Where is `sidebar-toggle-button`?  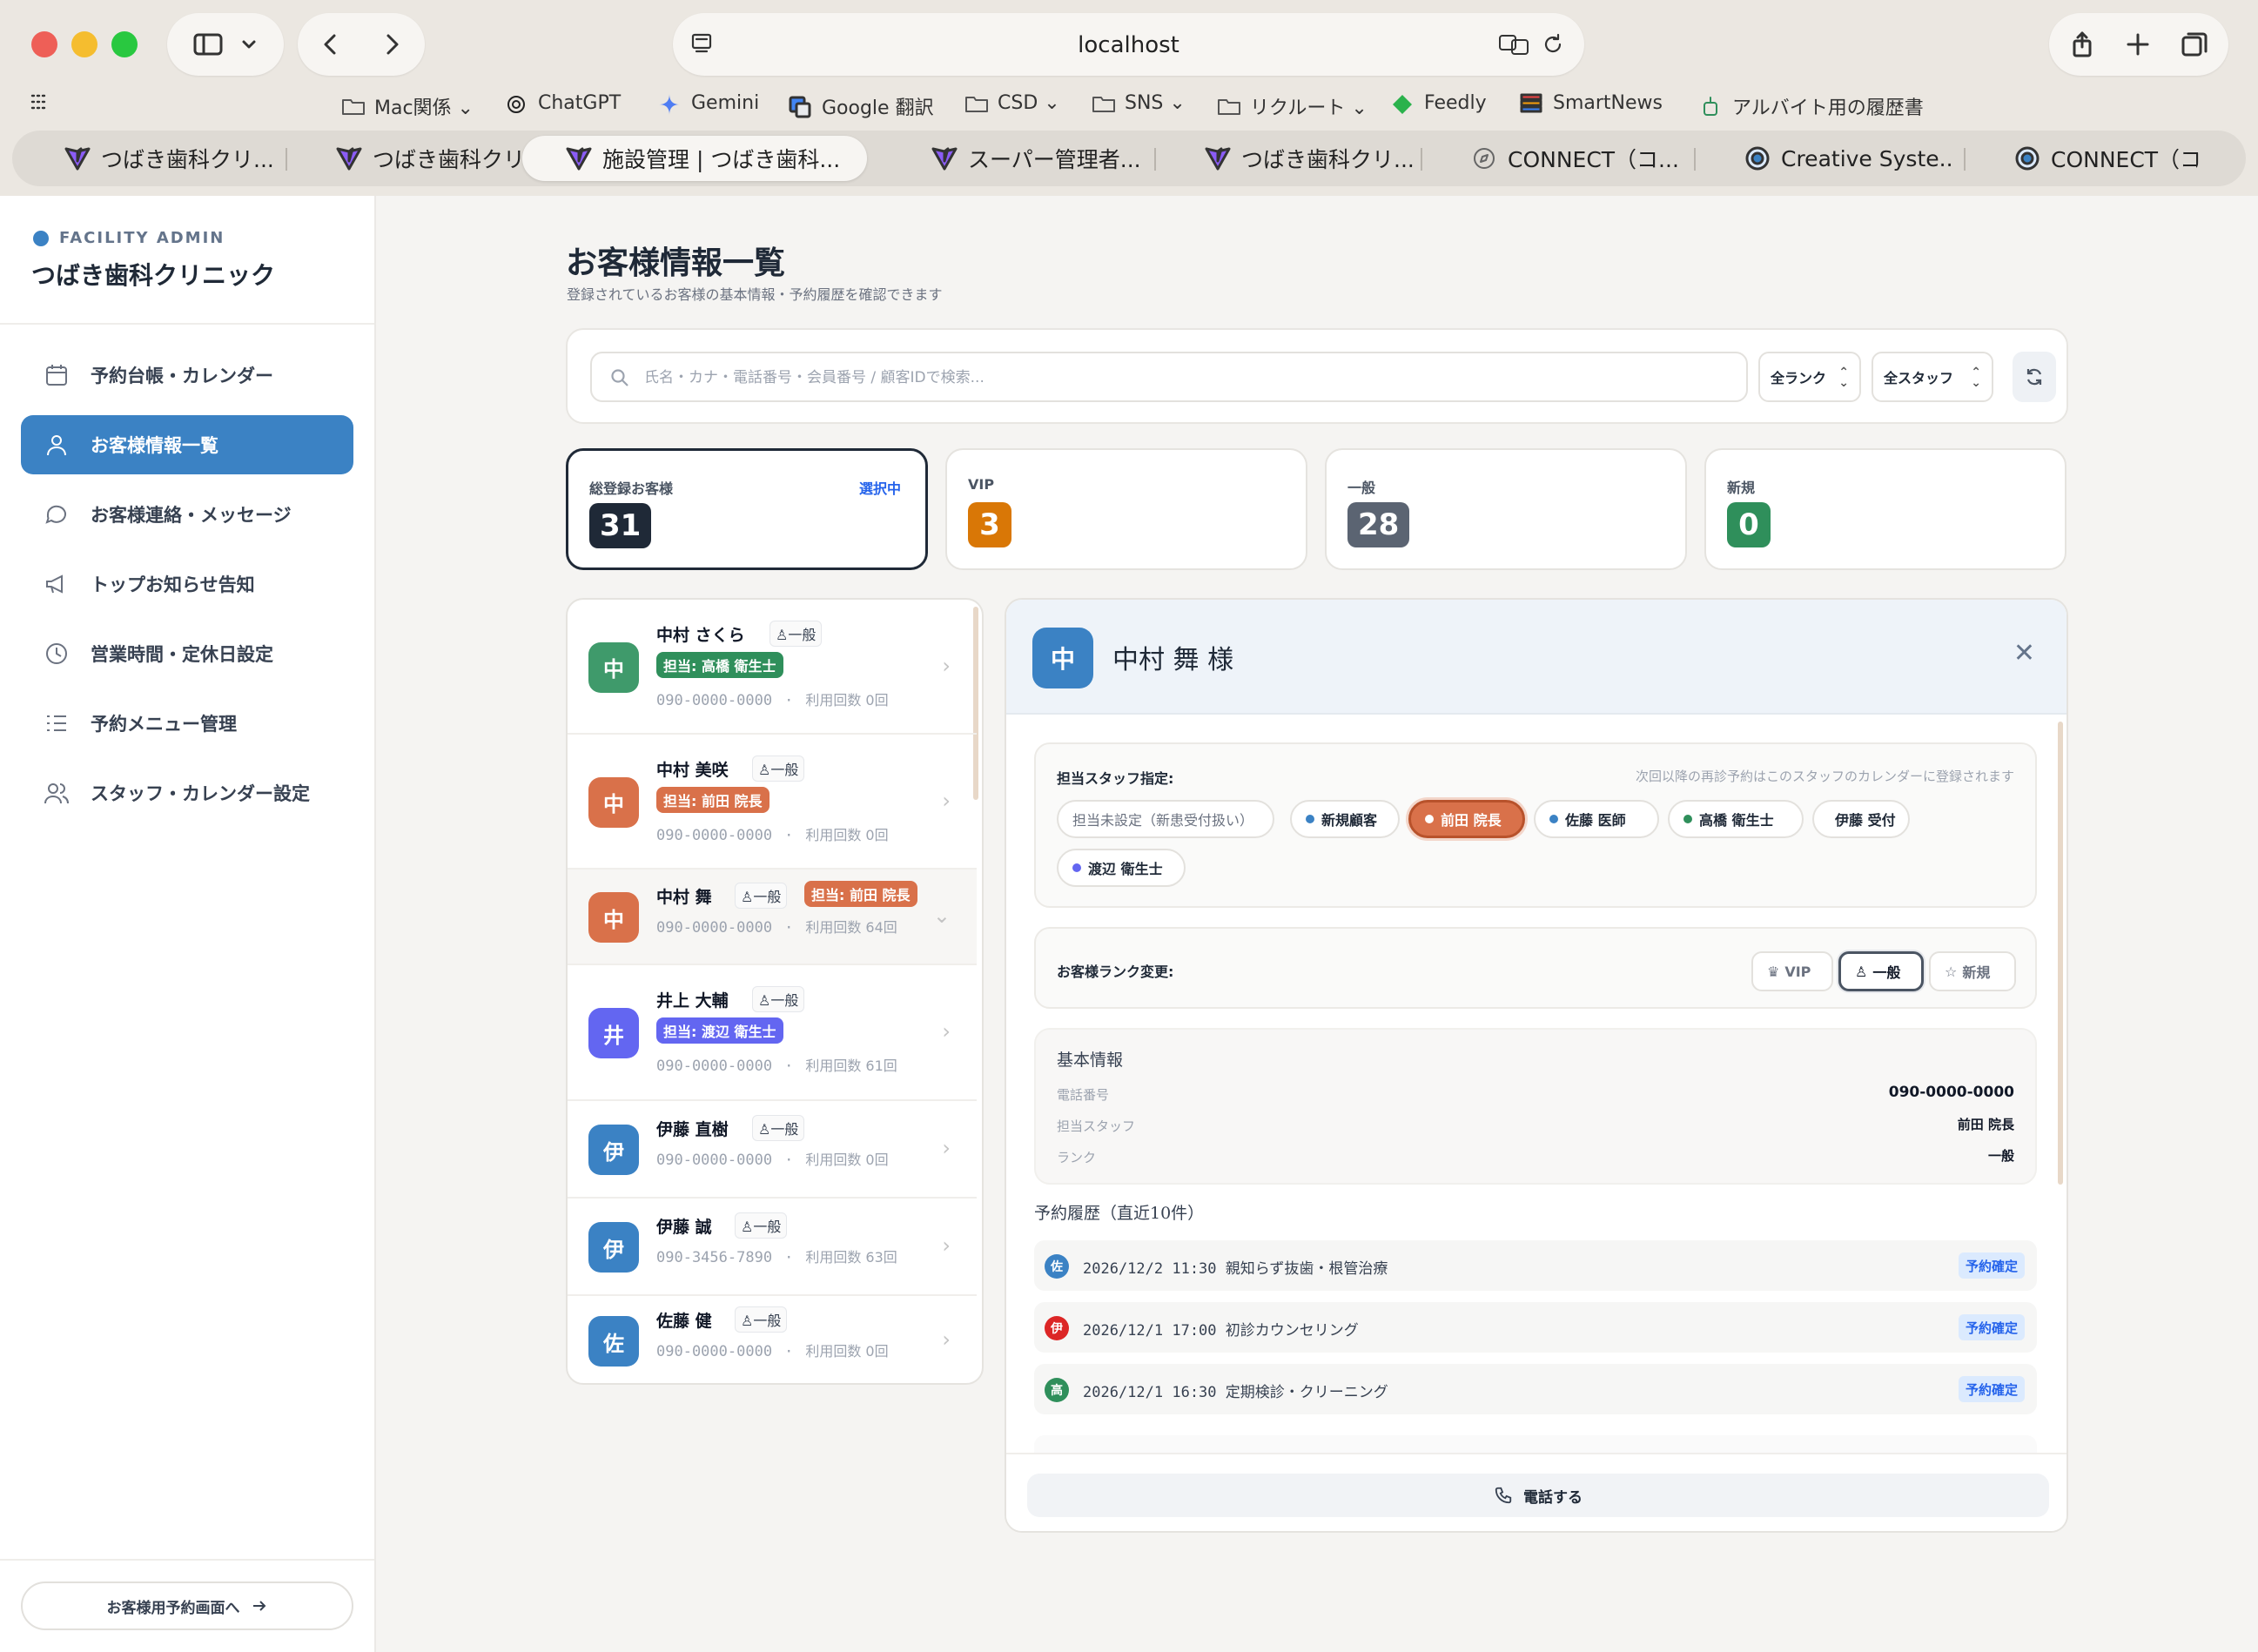 sidebar-toggle-button is located at coordinates (225, 45).